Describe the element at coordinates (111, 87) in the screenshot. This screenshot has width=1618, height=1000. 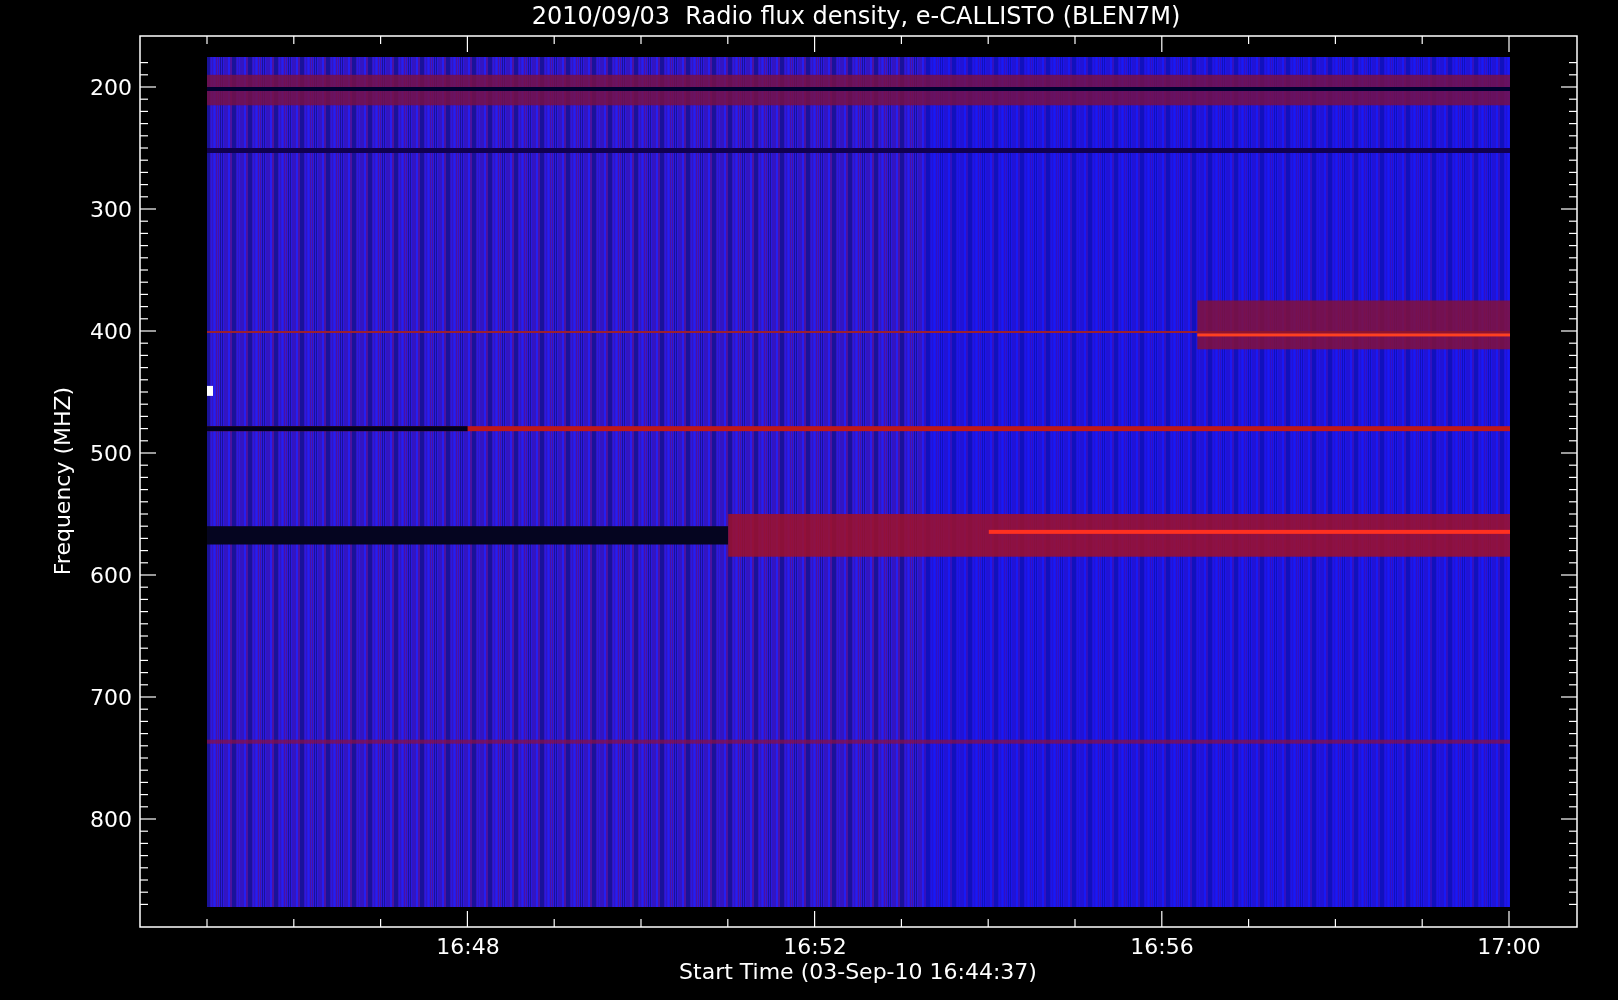
I see `y-tick-label: 200` at that location.